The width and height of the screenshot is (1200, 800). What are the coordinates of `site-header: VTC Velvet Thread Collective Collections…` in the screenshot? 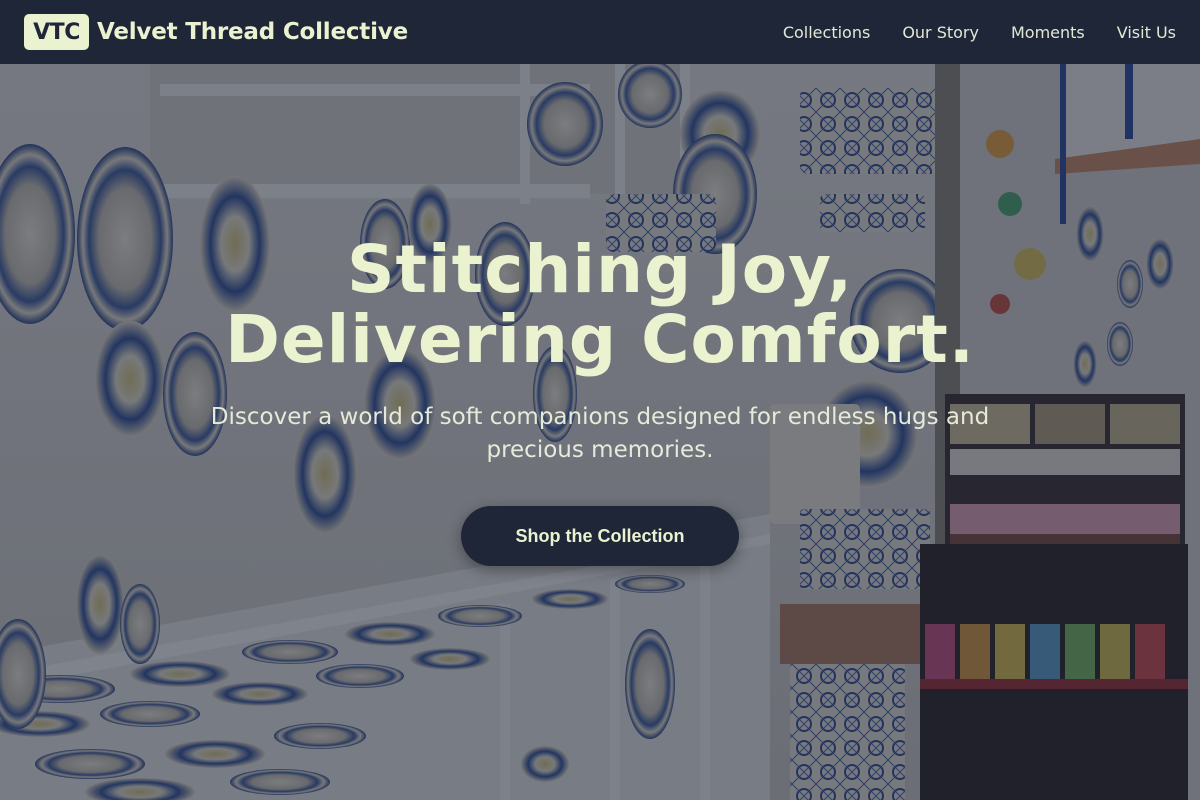 It's located at (600, 32).